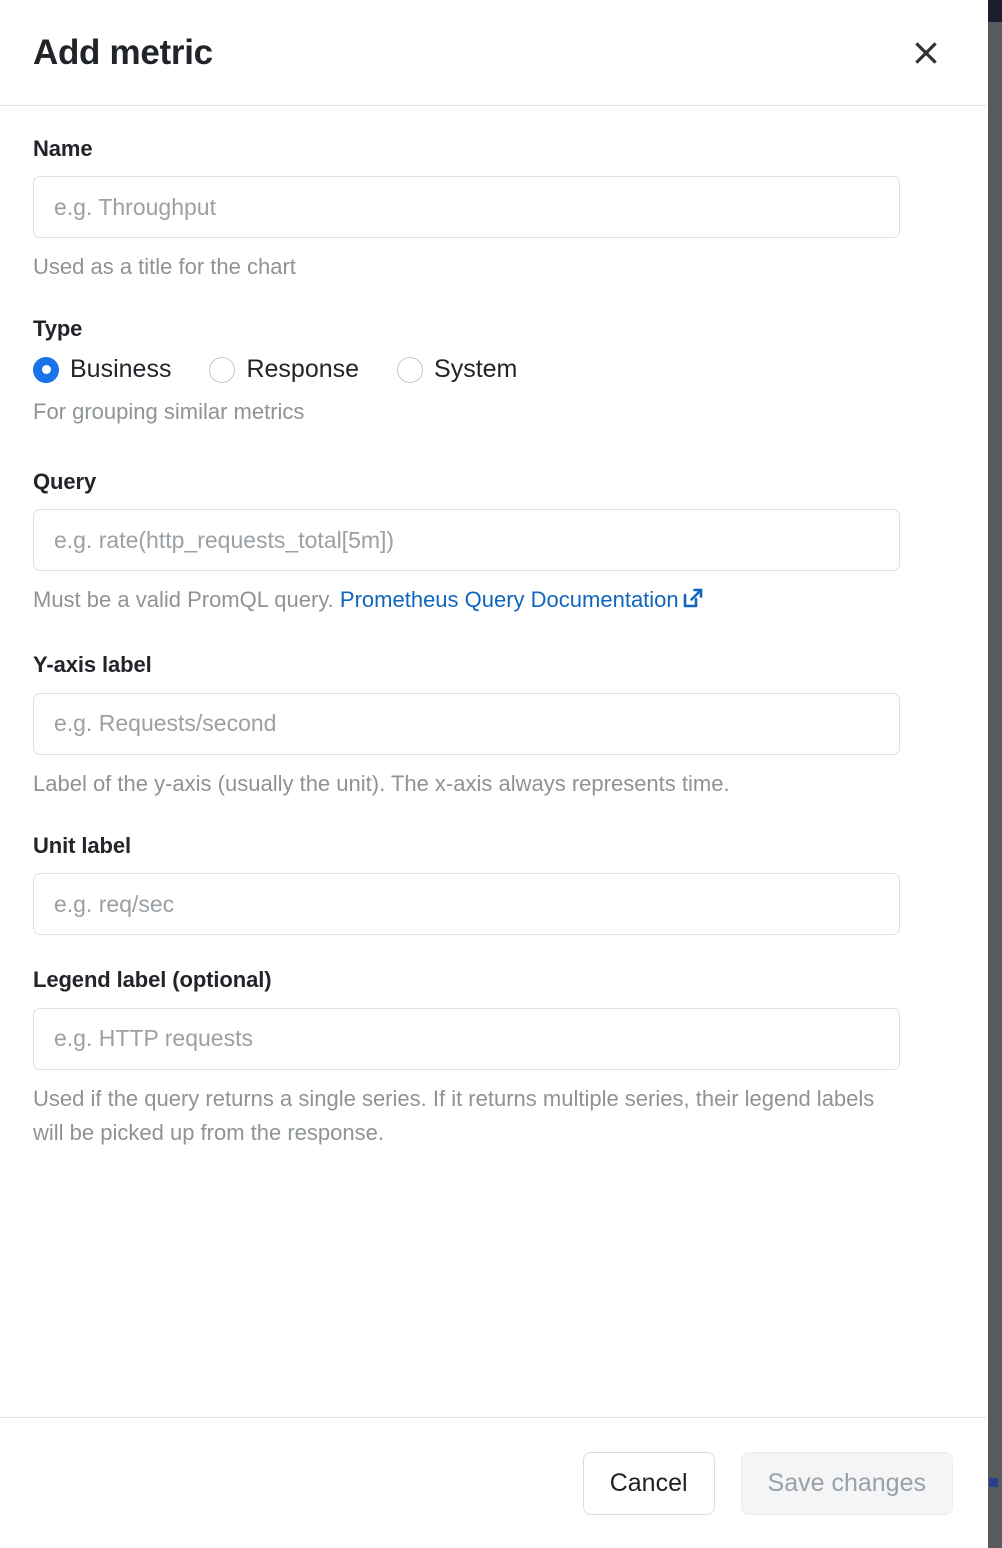 The image size is (1002, 1548). Describe the element at coordinates (509, 599) in the screenshot. I see `prometheus-docs-link: Prometheus Query Documentation` at that location.